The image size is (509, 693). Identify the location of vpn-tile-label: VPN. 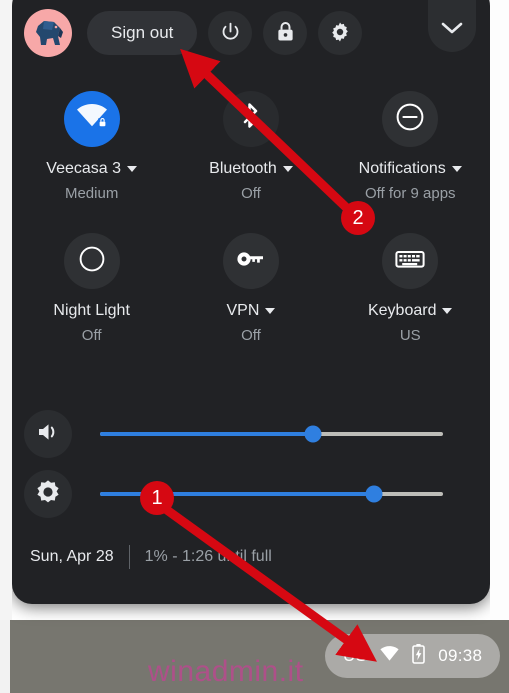
(243, 310).